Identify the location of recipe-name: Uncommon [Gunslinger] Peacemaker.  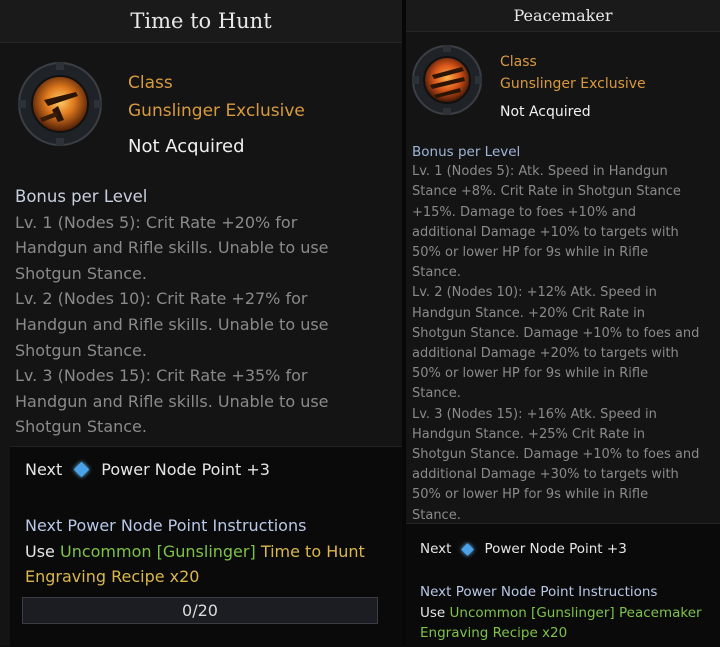
(575, 612).